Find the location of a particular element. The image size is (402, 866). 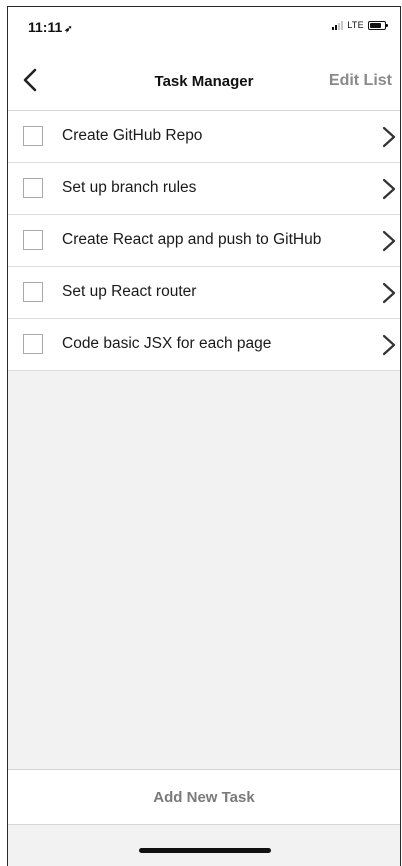

network-type-label: LTE is located at coordinates (355, 25).